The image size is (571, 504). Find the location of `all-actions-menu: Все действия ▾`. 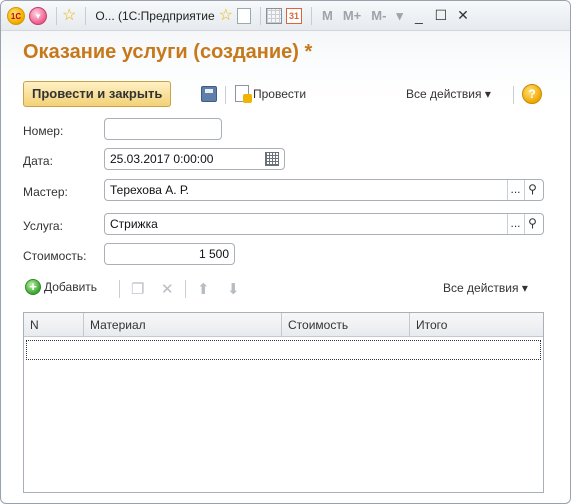

all-actions-menu: Все действия ▾ is located at coordinates (448, 94).